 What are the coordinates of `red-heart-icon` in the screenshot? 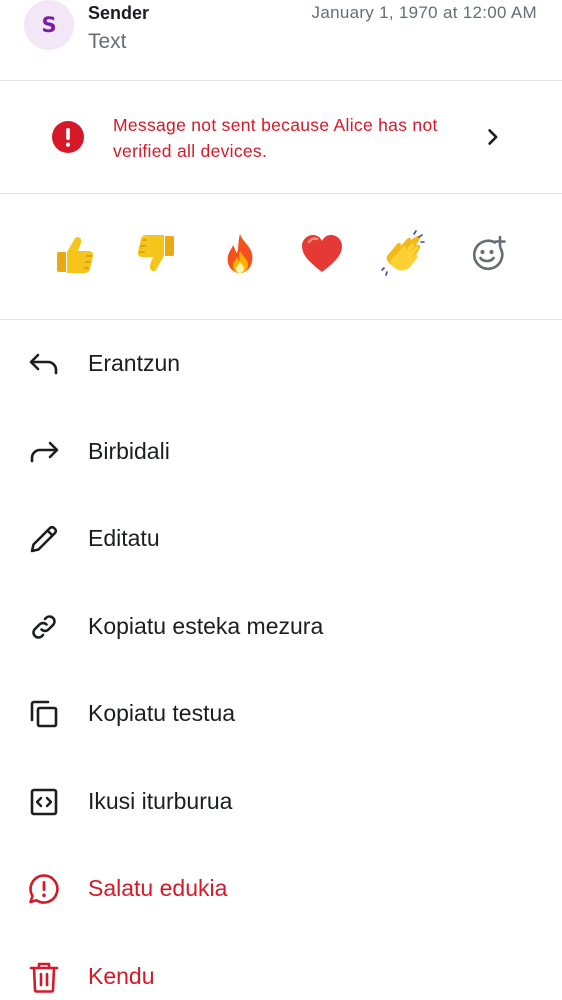 It's located at (322, 253).